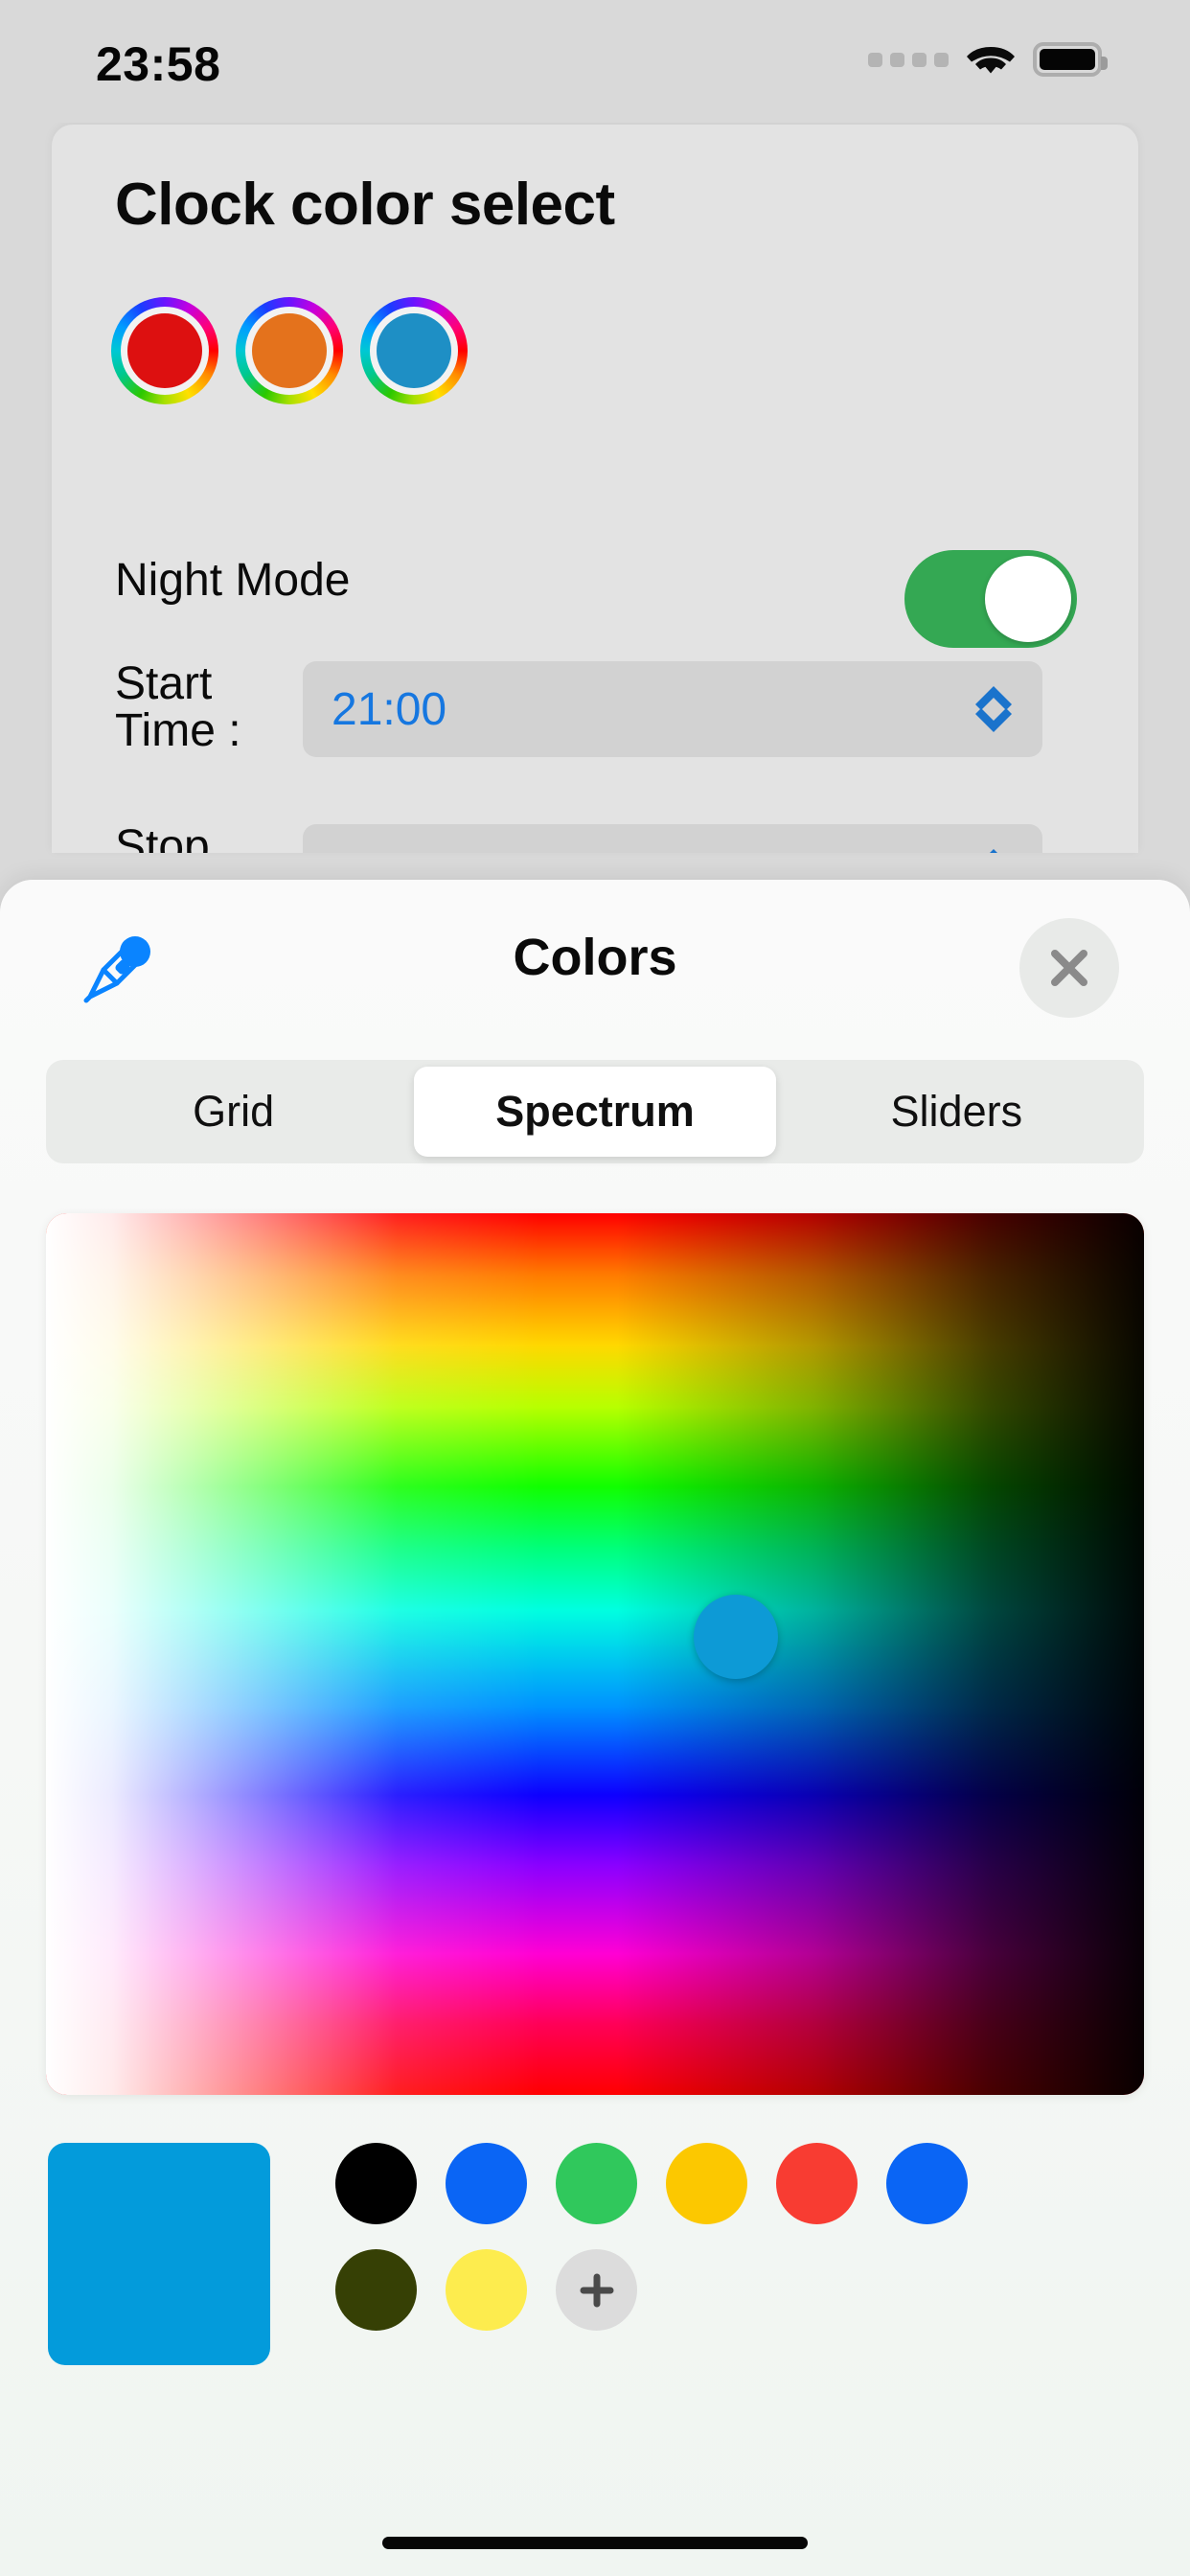 The width and height of the screenshot is (1190, 2576). I want to click on color-well-orange, so click(289, 350).